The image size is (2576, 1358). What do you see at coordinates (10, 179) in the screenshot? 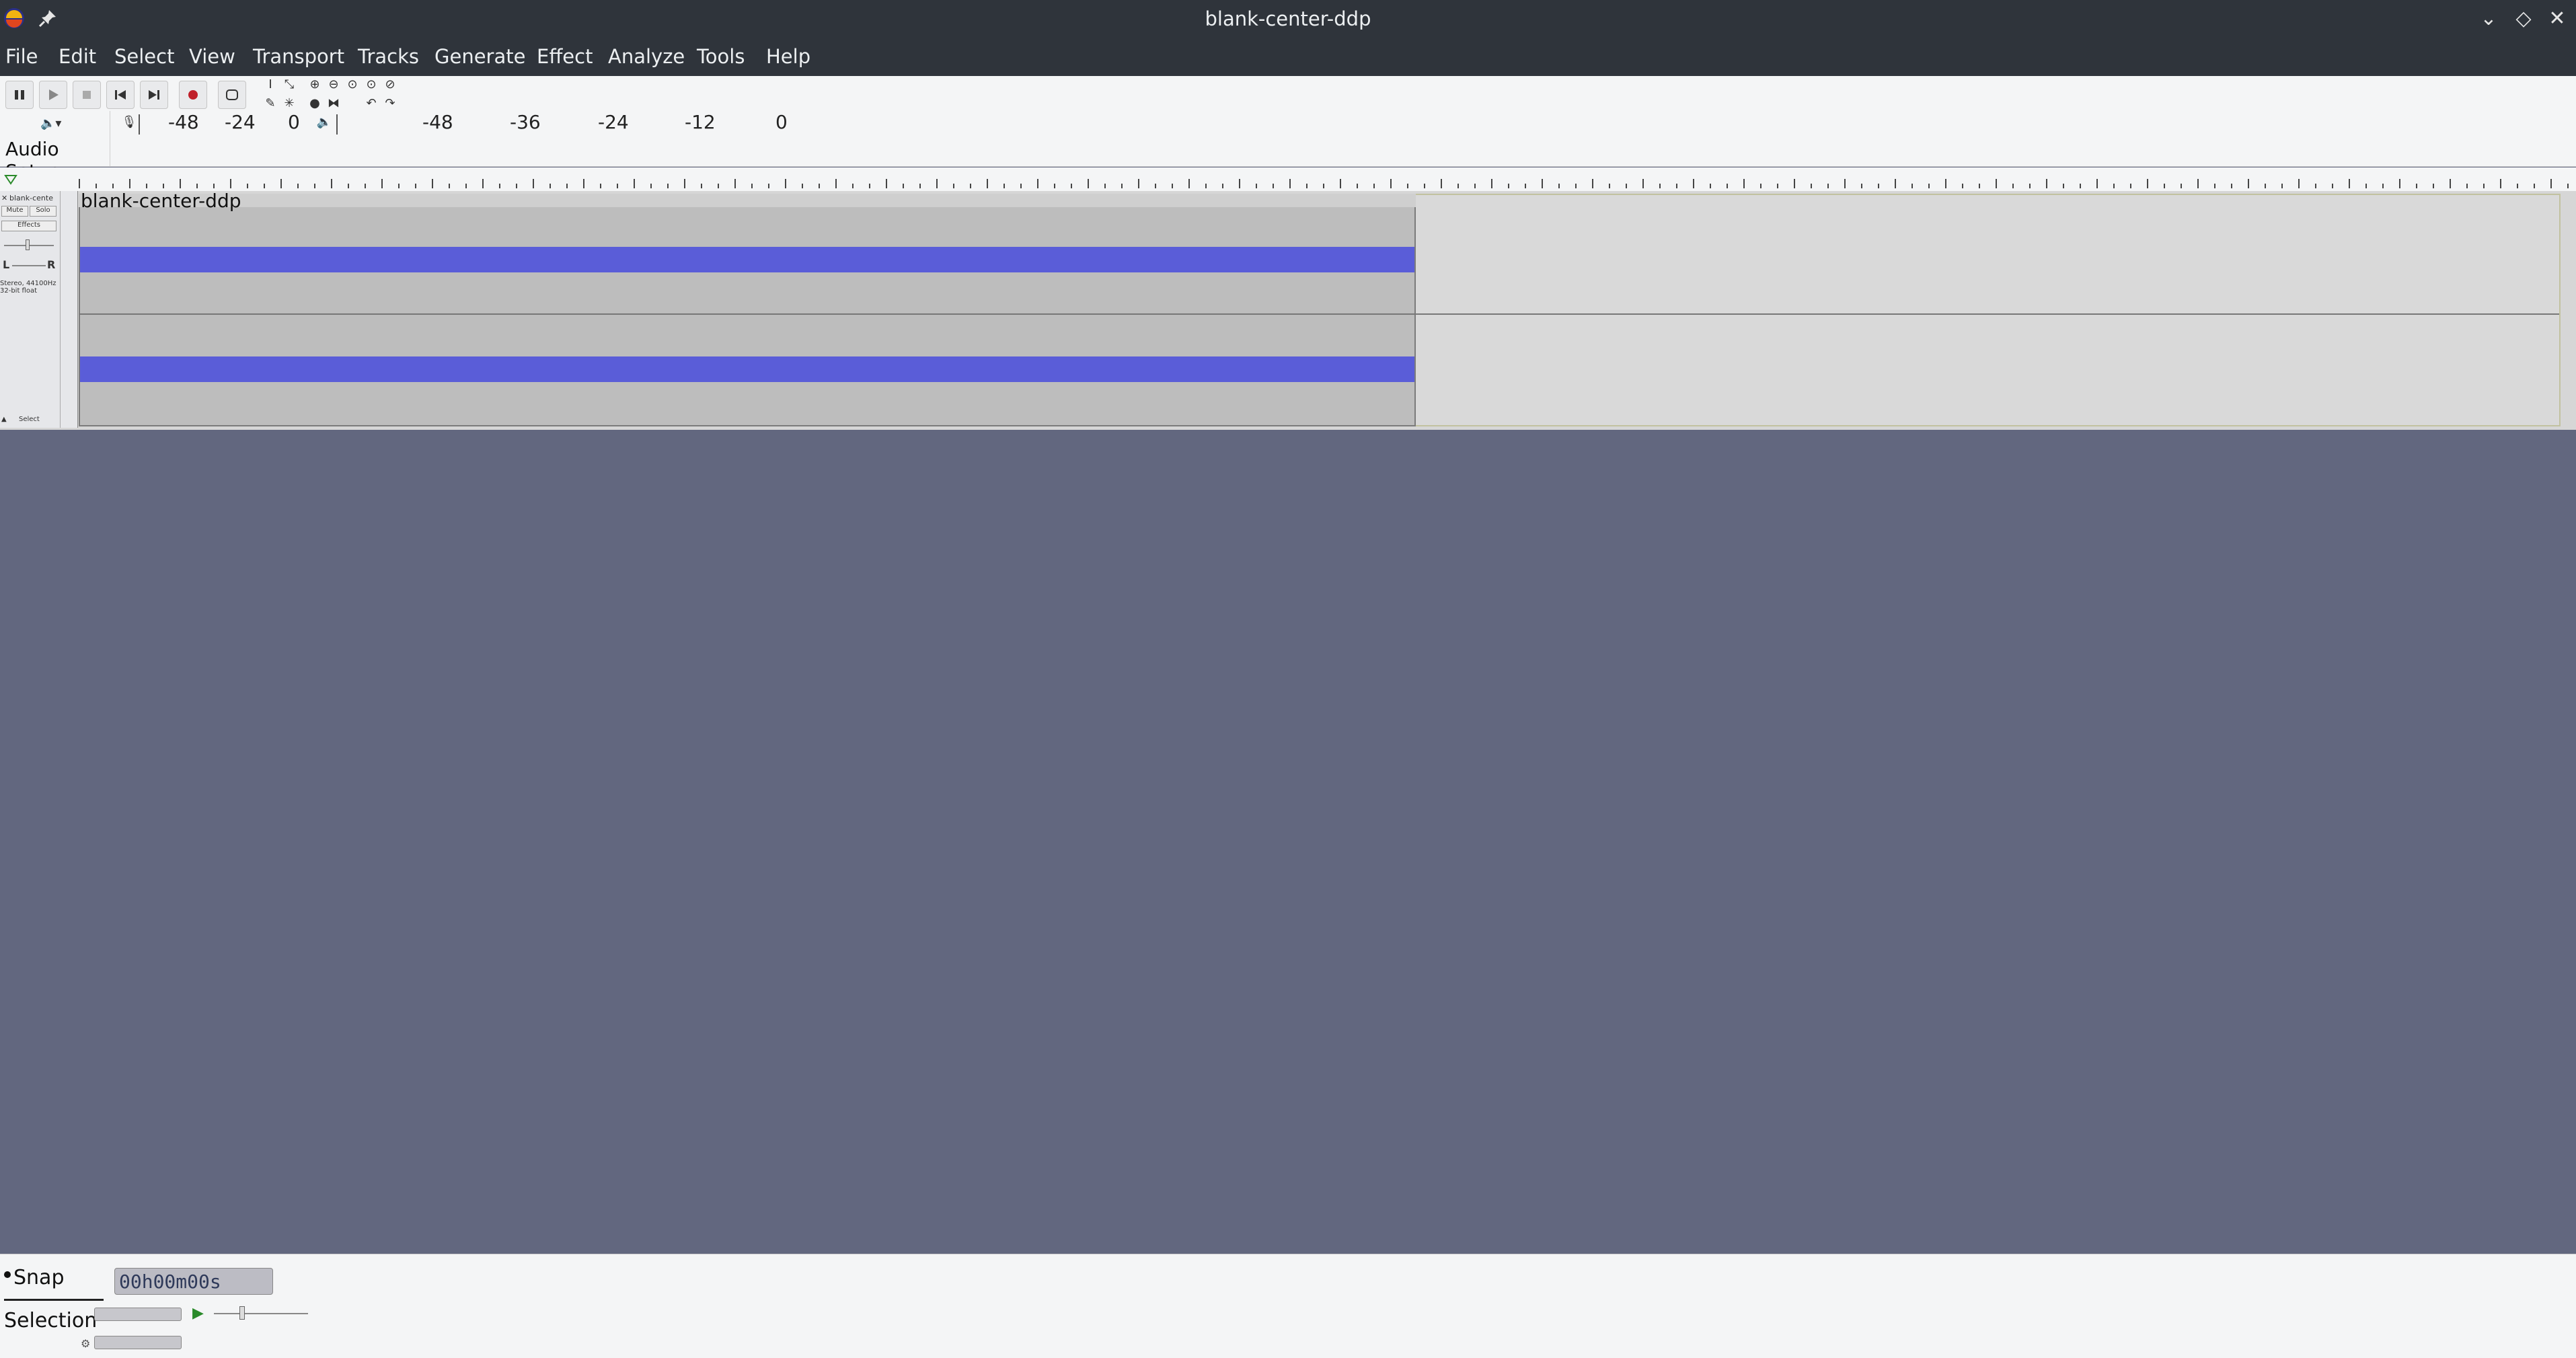
I see `timeline-options-icon` at bounding box center [10, 179].